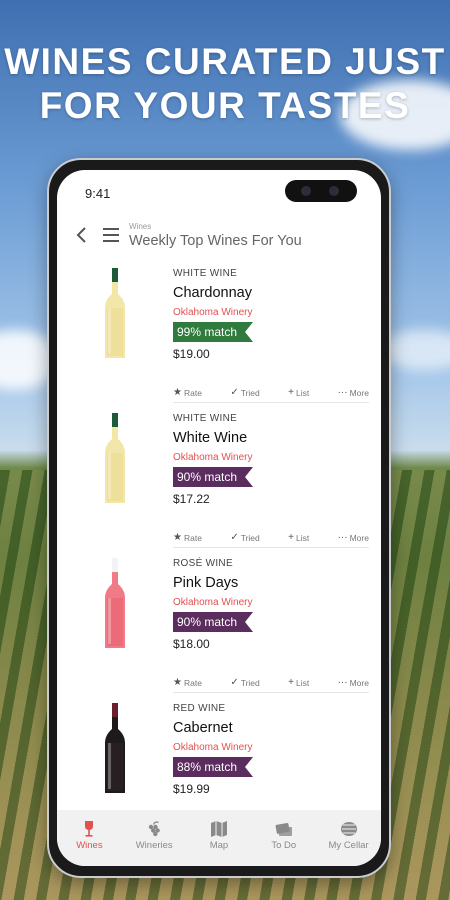  What do you see at coordinates (213, 767) in the screenshot?
I see `match-badge: 88% match` at bounding box center [213, 767].